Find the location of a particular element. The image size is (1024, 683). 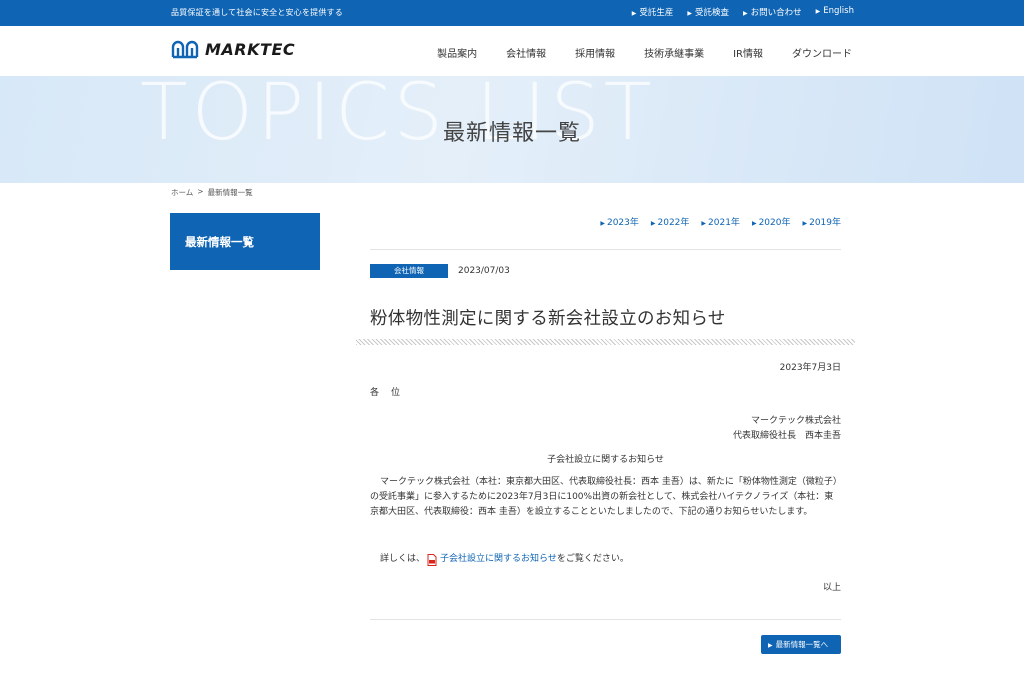

year-link-2019: ▶ 2019年 is located at coordinates (821, 221).